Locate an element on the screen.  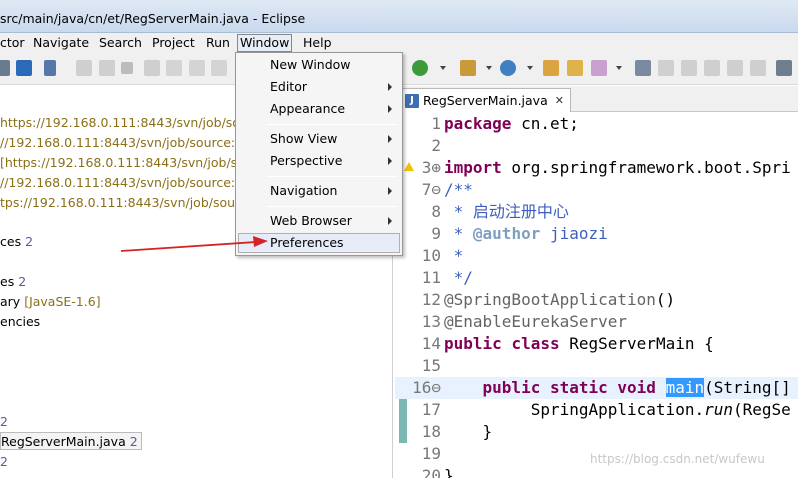
new-class-icon is located at coordinates (508, 68).